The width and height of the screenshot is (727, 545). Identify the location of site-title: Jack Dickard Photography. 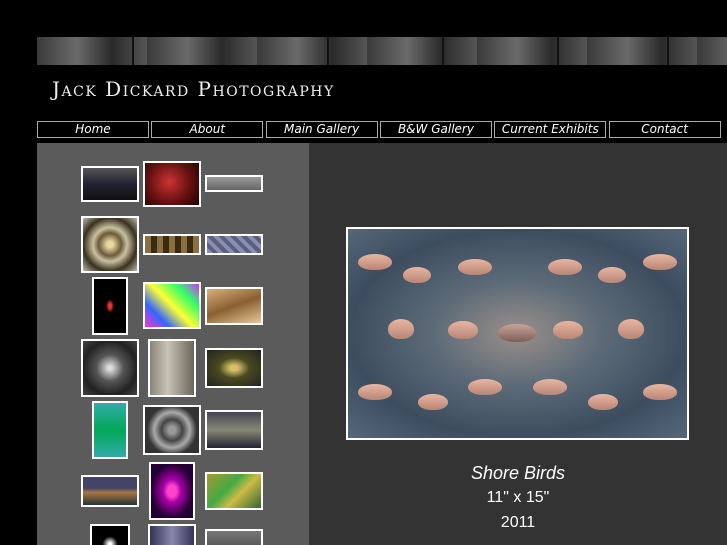
(193, 89).